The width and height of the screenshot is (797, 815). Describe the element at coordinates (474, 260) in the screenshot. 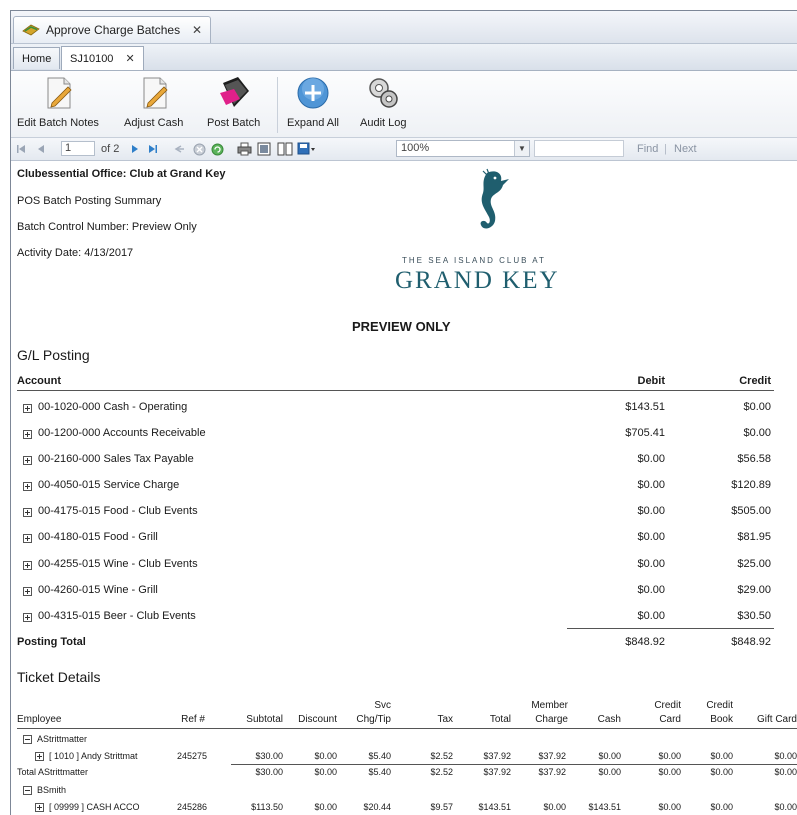

I see `logo-subtitle: THE SEA ISLAND CLUB AT` at that location.